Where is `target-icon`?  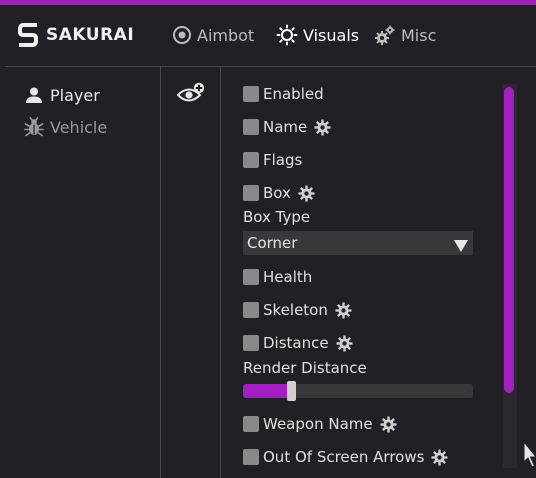
target-icon is located at coordinates (182, 35).